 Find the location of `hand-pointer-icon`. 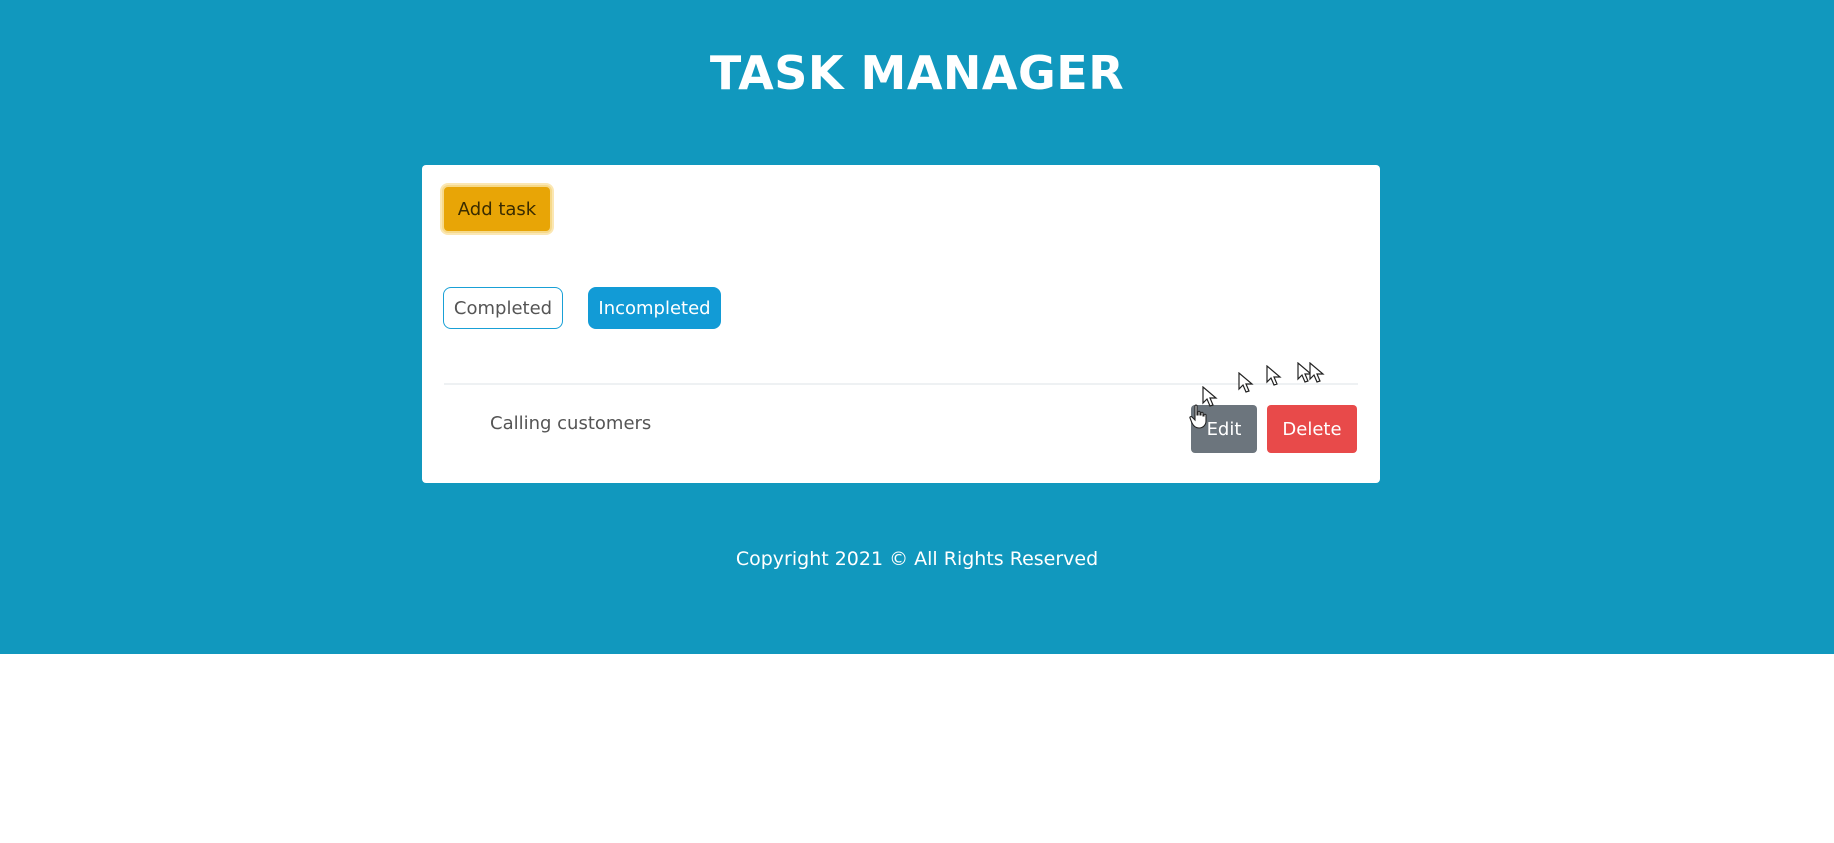

hand-pointer-icon is located at coordinates (1198, 416).